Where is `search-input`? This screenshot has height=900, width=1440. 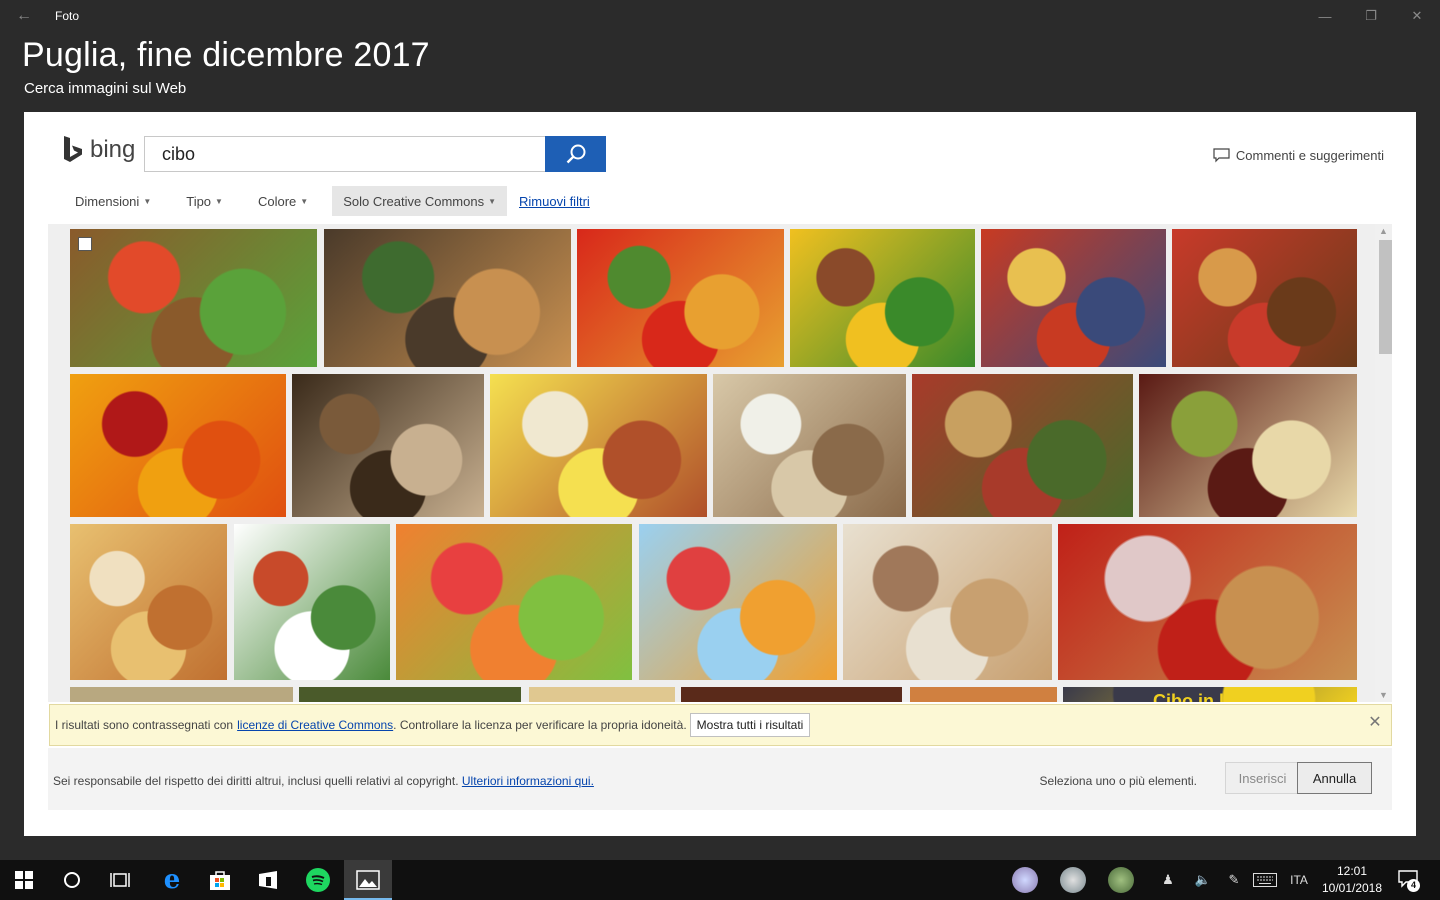
search-input is located at coordinates (345, 154).